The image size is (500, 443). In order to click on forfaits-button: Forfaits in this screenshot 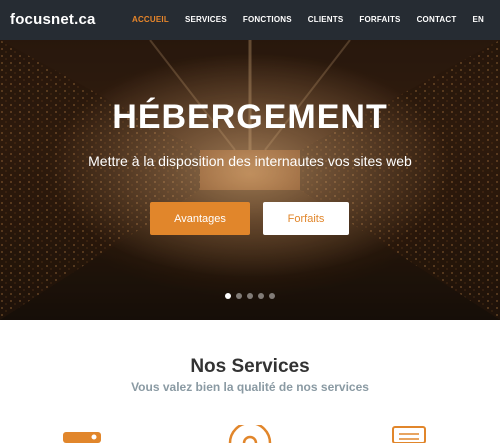, I will do `click(306, 218)`.